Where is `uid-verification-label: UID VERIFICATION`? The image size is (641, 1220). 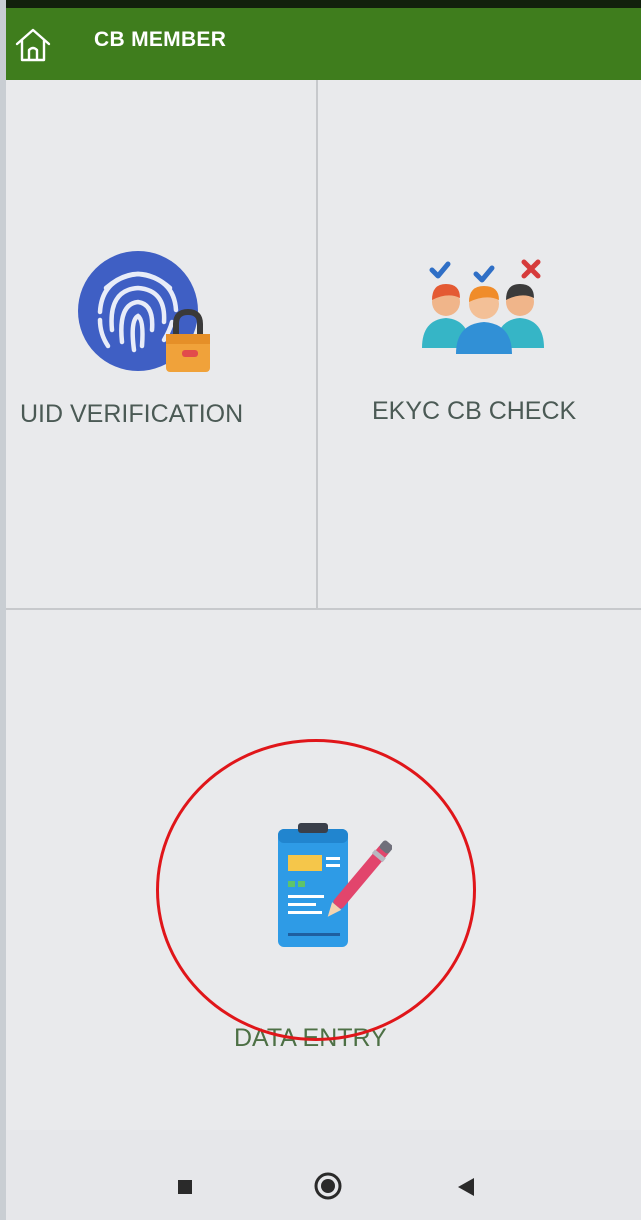 uid-verification-label: UID VERIFICATION is located at coordinates (132, 414).